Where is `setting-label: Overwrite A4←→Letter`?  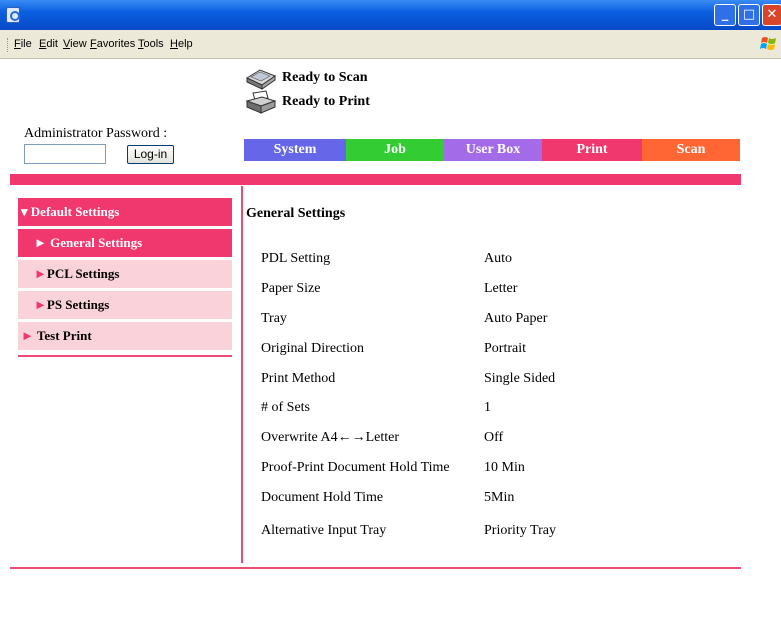
setting-label: Overwrite A4←→Letter is located at coordinates (330, 437).